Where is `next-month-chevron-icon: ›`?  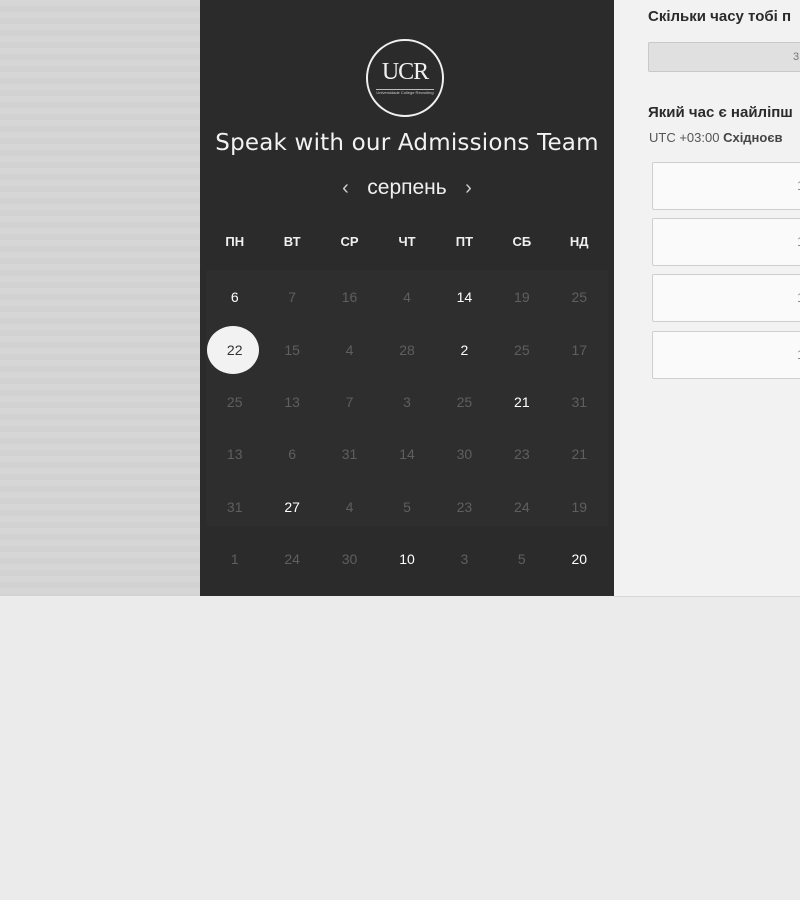 next-month-chevron-icon: › is located at coordinates (468, 188).